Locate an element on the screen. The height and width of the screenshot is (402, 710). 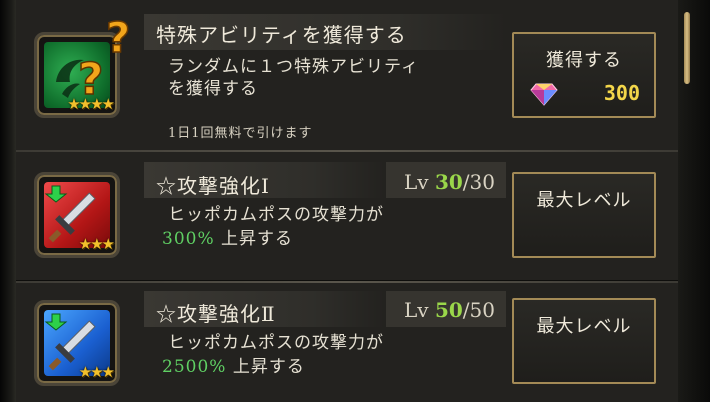
question-mark-icon: ? is located at coordinates (118, 37).